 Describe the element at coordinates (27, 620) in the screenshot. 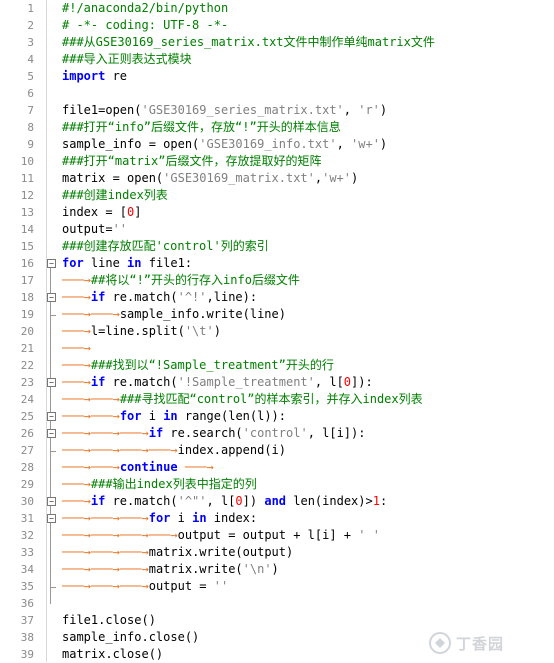

I see `line-number: 37` at that location.